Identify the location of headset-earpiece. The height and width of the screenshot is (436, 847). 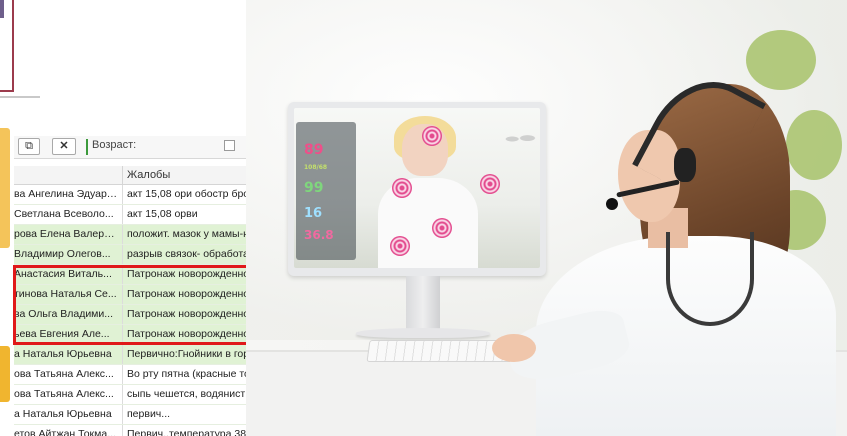
(685, 165).